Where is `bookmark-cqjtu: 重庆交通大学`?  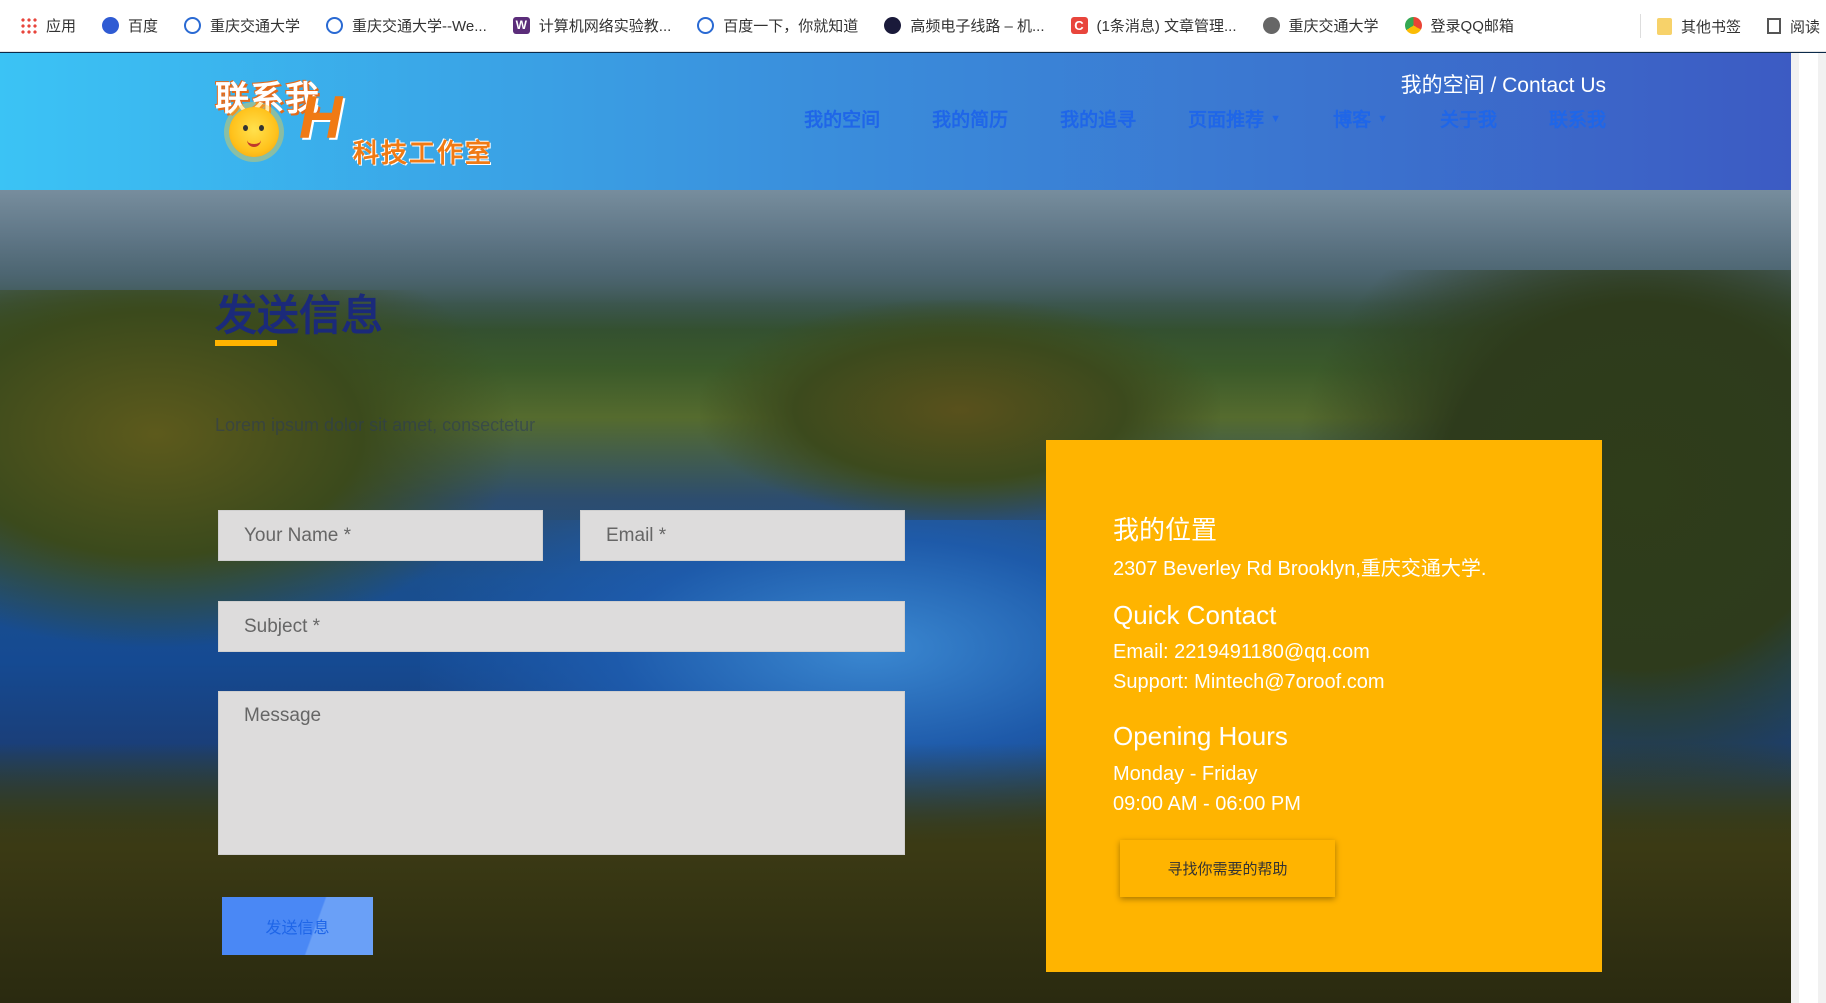
bookmark-cqjtu: 重庆交通大学 is located at coordinates (242, 25).